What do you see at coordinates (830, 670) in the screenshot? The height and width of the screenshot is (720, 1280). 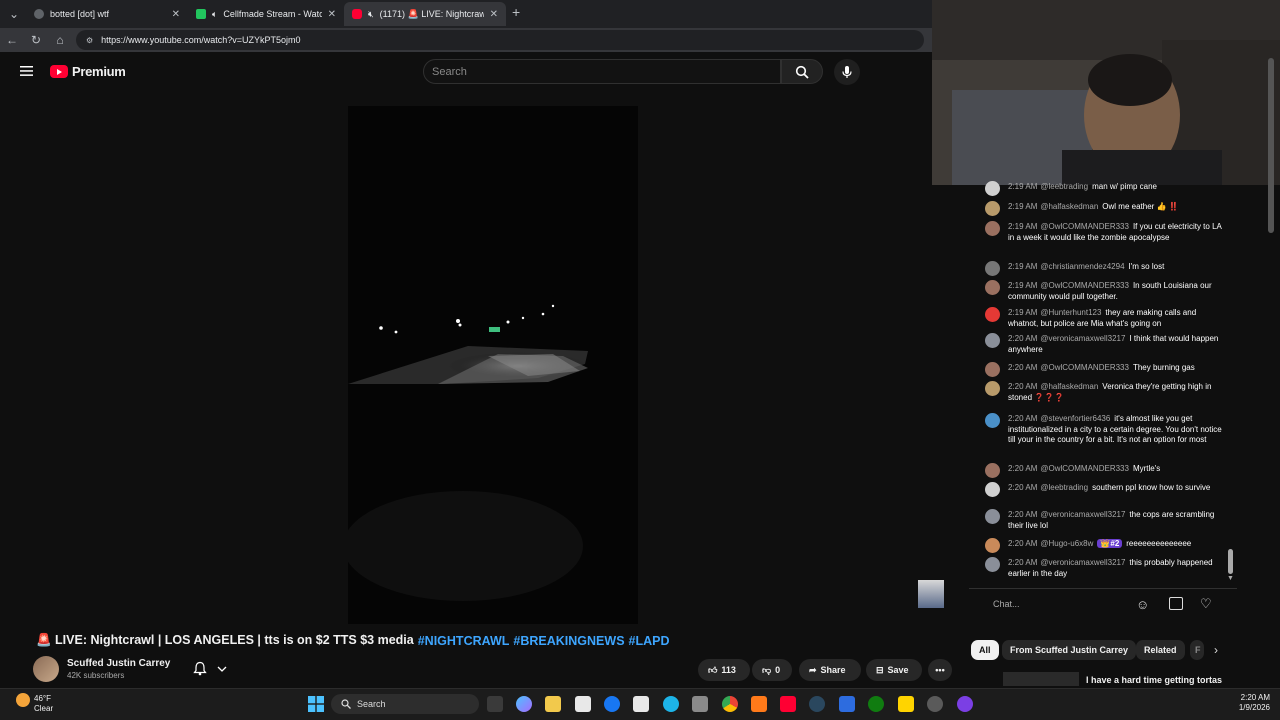 I see `share-button: ➦ Share` at bounding box center [830, 670].